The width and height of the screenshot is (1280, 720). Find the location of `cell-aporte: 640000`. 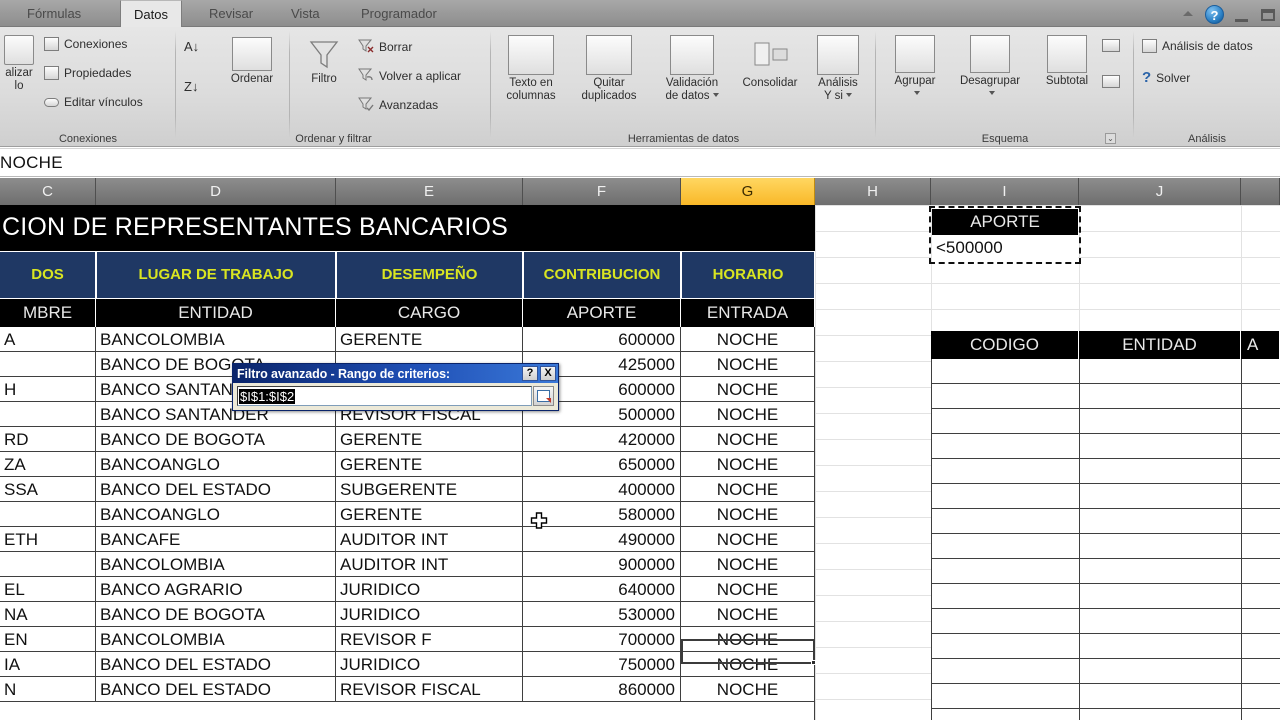

cell-aporte: 640000 is located at coordinates (602, 589).